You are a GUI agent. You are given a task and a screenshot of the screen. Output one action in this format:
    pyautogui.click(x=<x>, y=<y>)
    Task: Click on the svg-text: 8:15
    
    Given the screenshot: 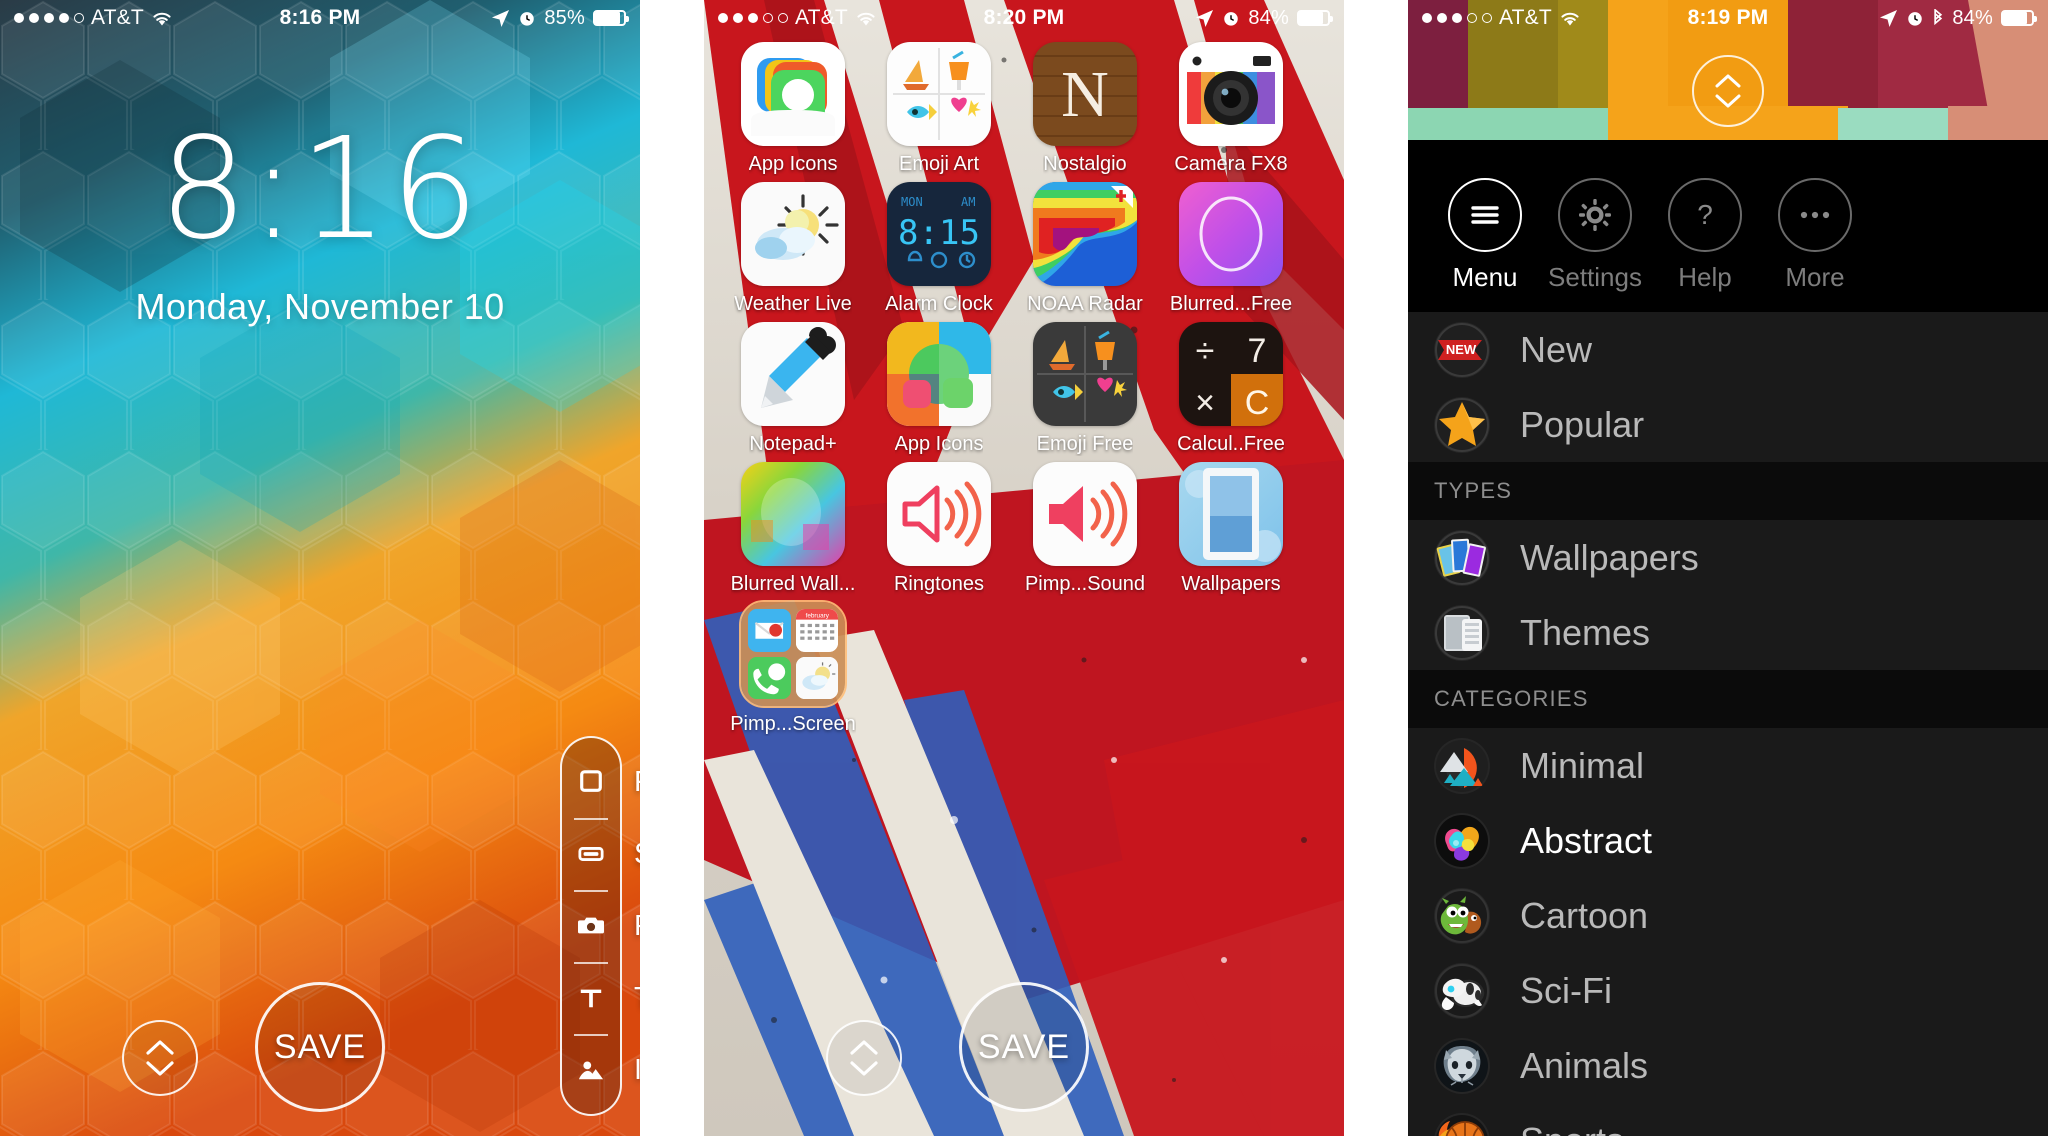 What is the action you would take?
    pyautogui.click(x=939, y=233)
    